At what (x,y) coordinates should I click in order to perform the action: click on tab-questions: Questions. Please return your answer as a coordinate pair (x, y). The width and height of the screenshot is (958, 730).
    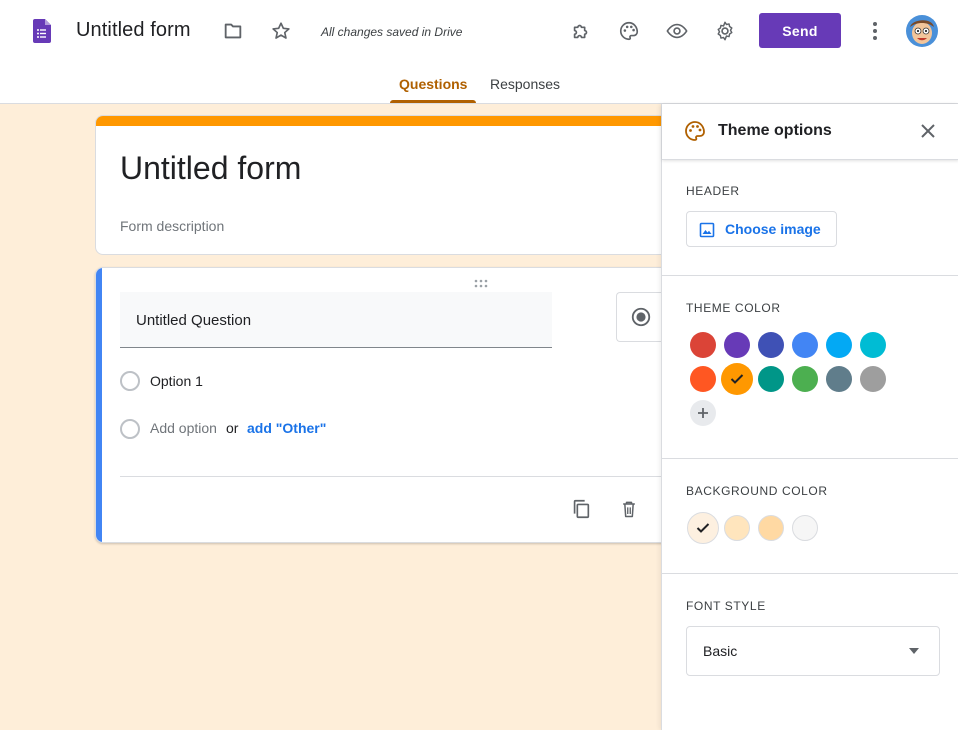
    Looking at the image, I should click on (433, 84).